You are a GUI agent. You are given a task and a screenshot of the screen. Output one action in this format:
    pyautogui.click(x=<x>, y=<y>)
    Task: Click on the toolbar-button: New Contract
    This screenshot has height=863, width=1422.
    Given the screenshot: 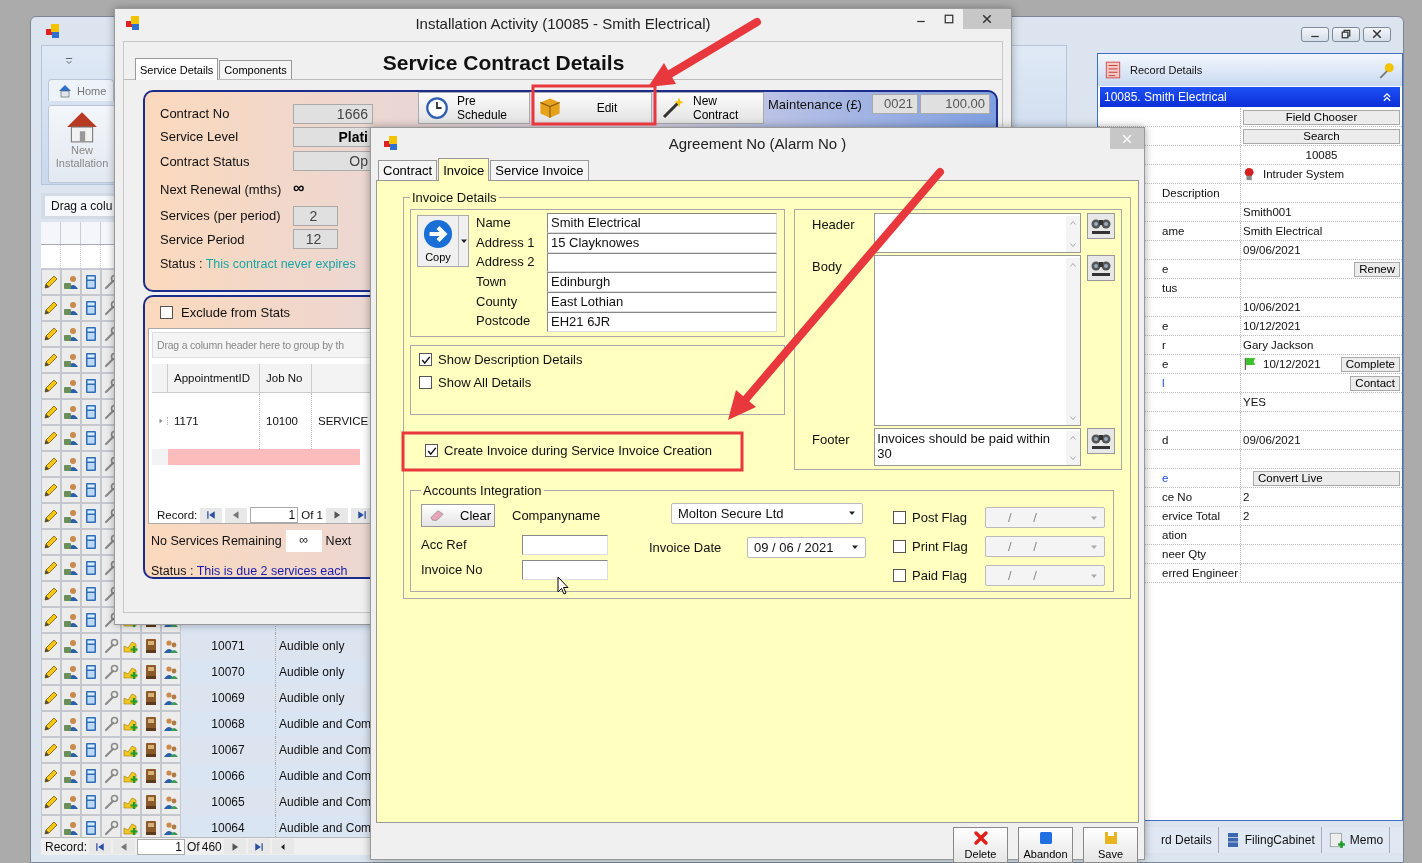 What is the action you would take?
    pyautogui.click(x=709, y=108)
    